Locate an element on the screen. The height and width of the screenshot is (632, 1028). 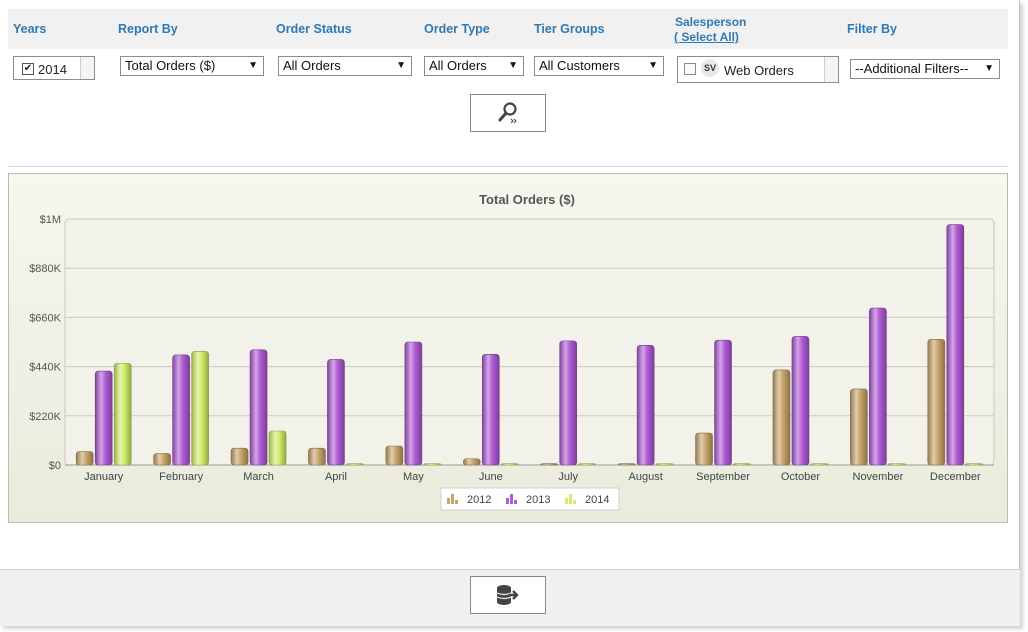
x-tick-label: October is located at coordinates (800, 477).